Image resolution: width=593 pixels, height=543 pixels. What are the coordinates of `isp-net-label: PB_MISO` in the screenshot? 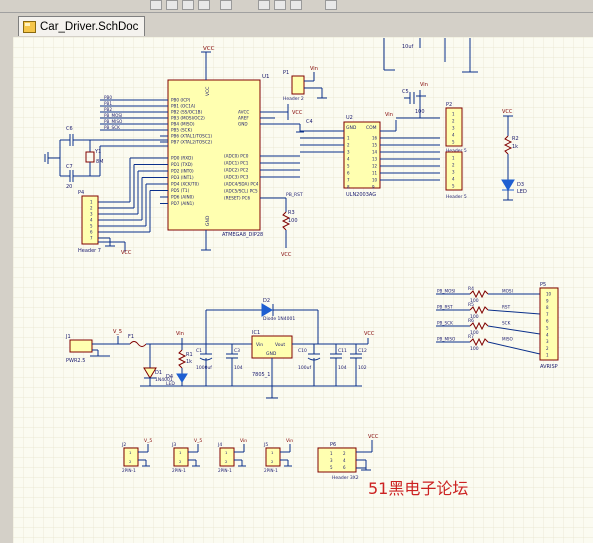 It's located at (446, 339).